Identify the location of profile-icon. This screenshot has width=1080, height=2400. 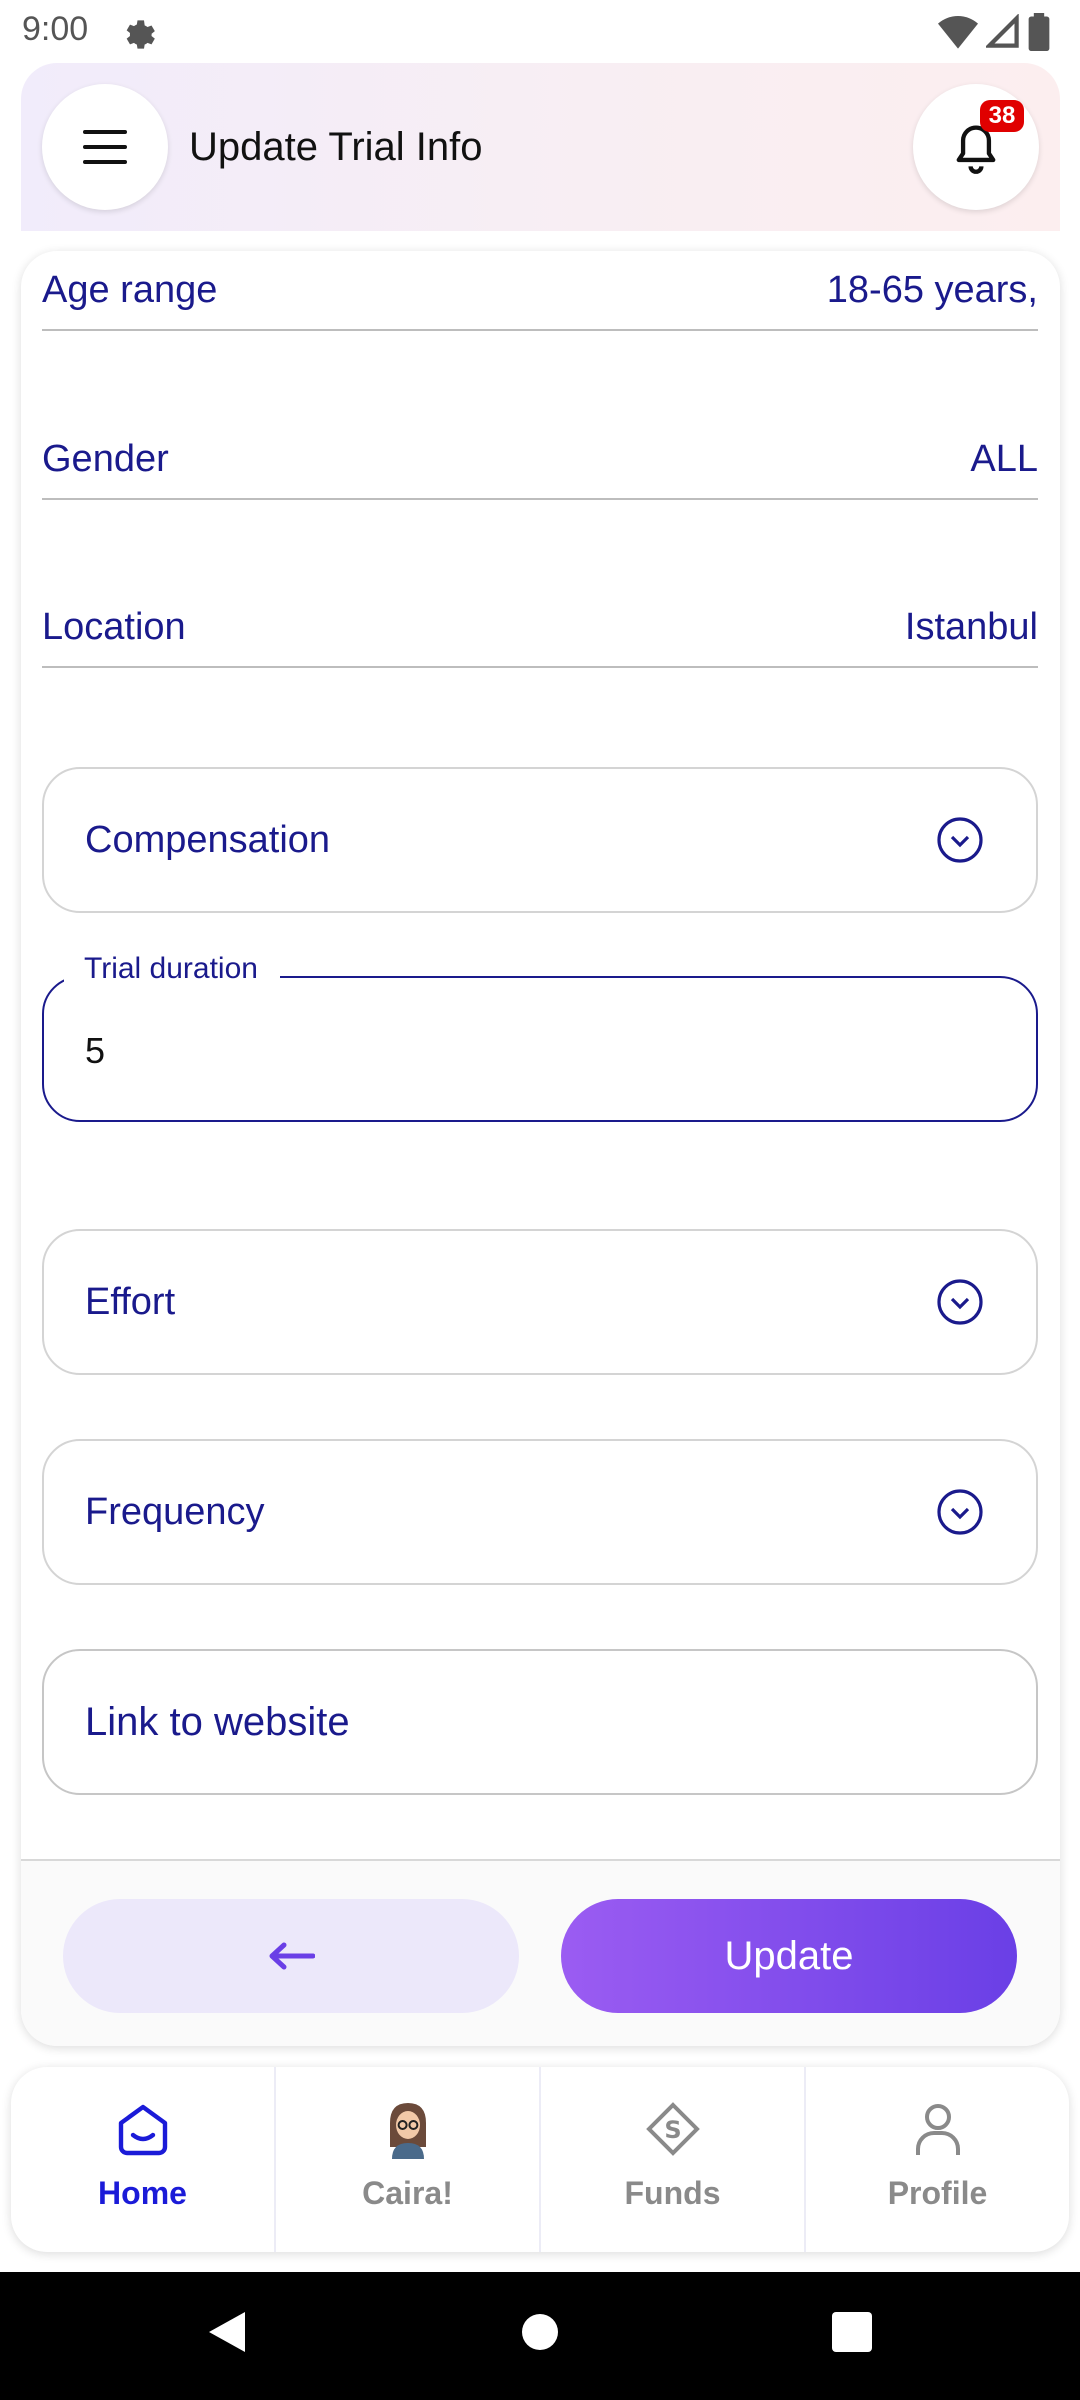
(937, 2129).